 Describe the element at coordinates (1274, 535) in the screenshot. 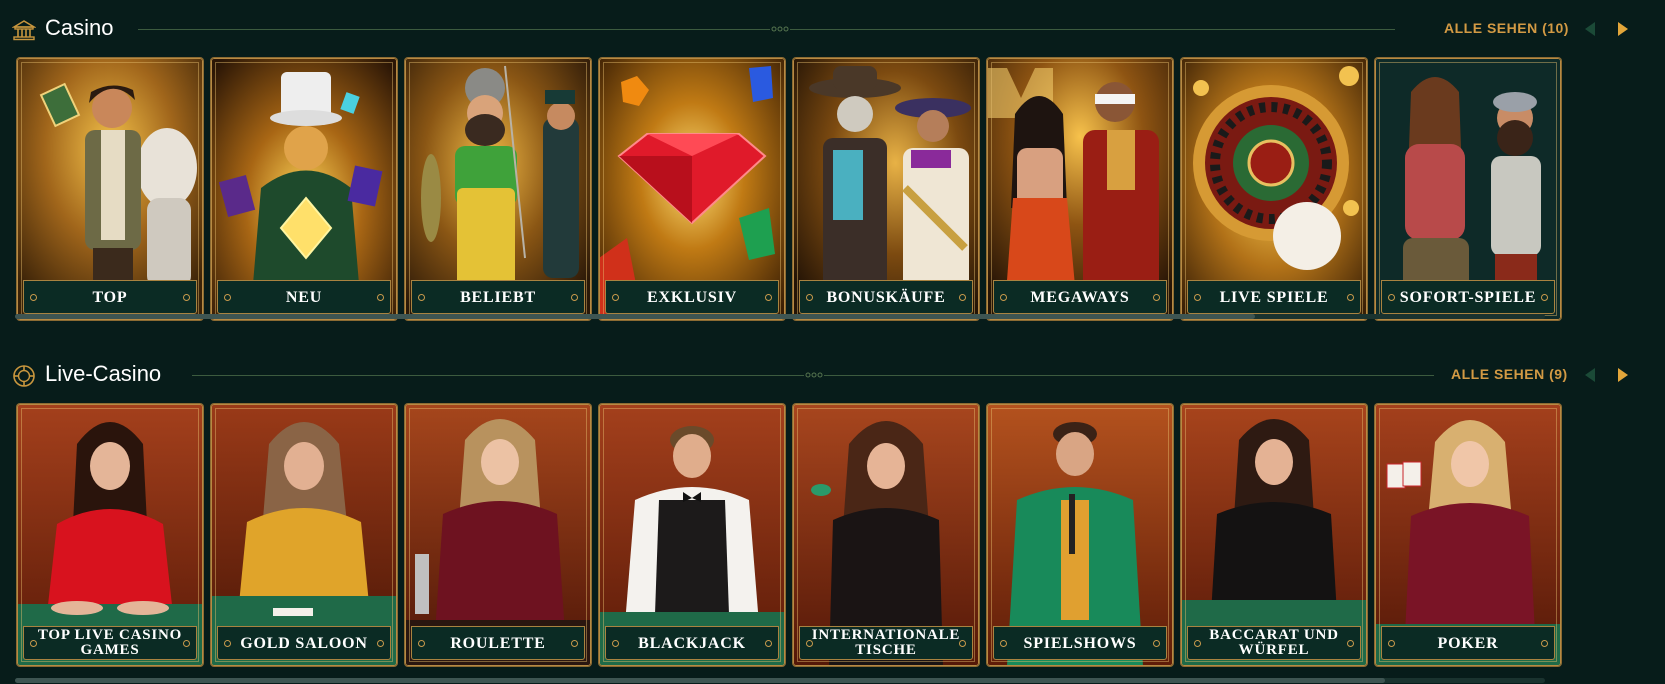

I see `live-card-baccarat-dice: BACCARAT UND WÜRFEL` at that location.